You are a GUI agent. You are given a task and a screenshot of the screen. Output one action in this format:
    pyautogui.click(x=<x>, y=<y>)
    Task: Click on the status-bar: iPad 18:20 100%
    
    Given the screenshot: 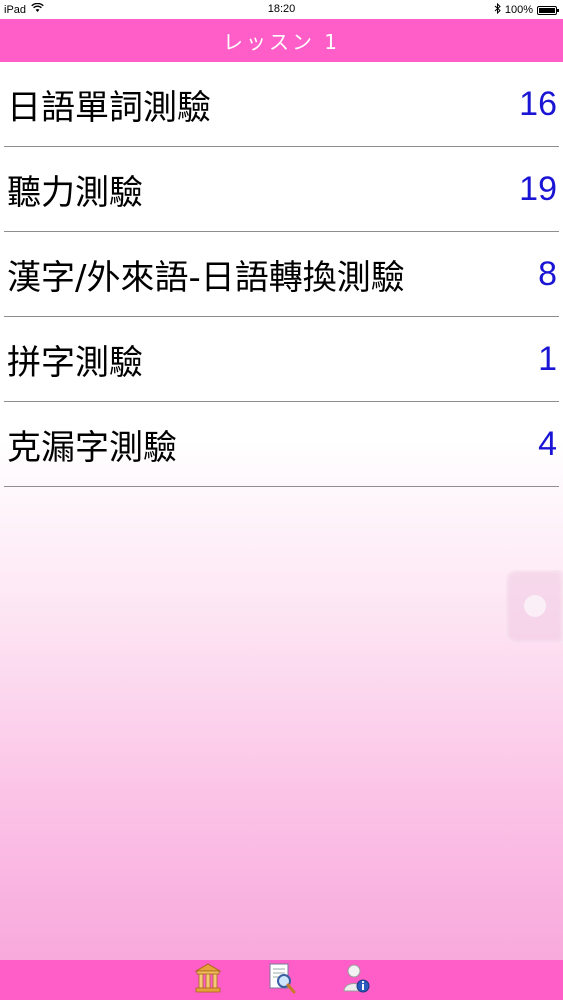 What is the action you would take?
    pyautogui.click(x=281, y=9)
    